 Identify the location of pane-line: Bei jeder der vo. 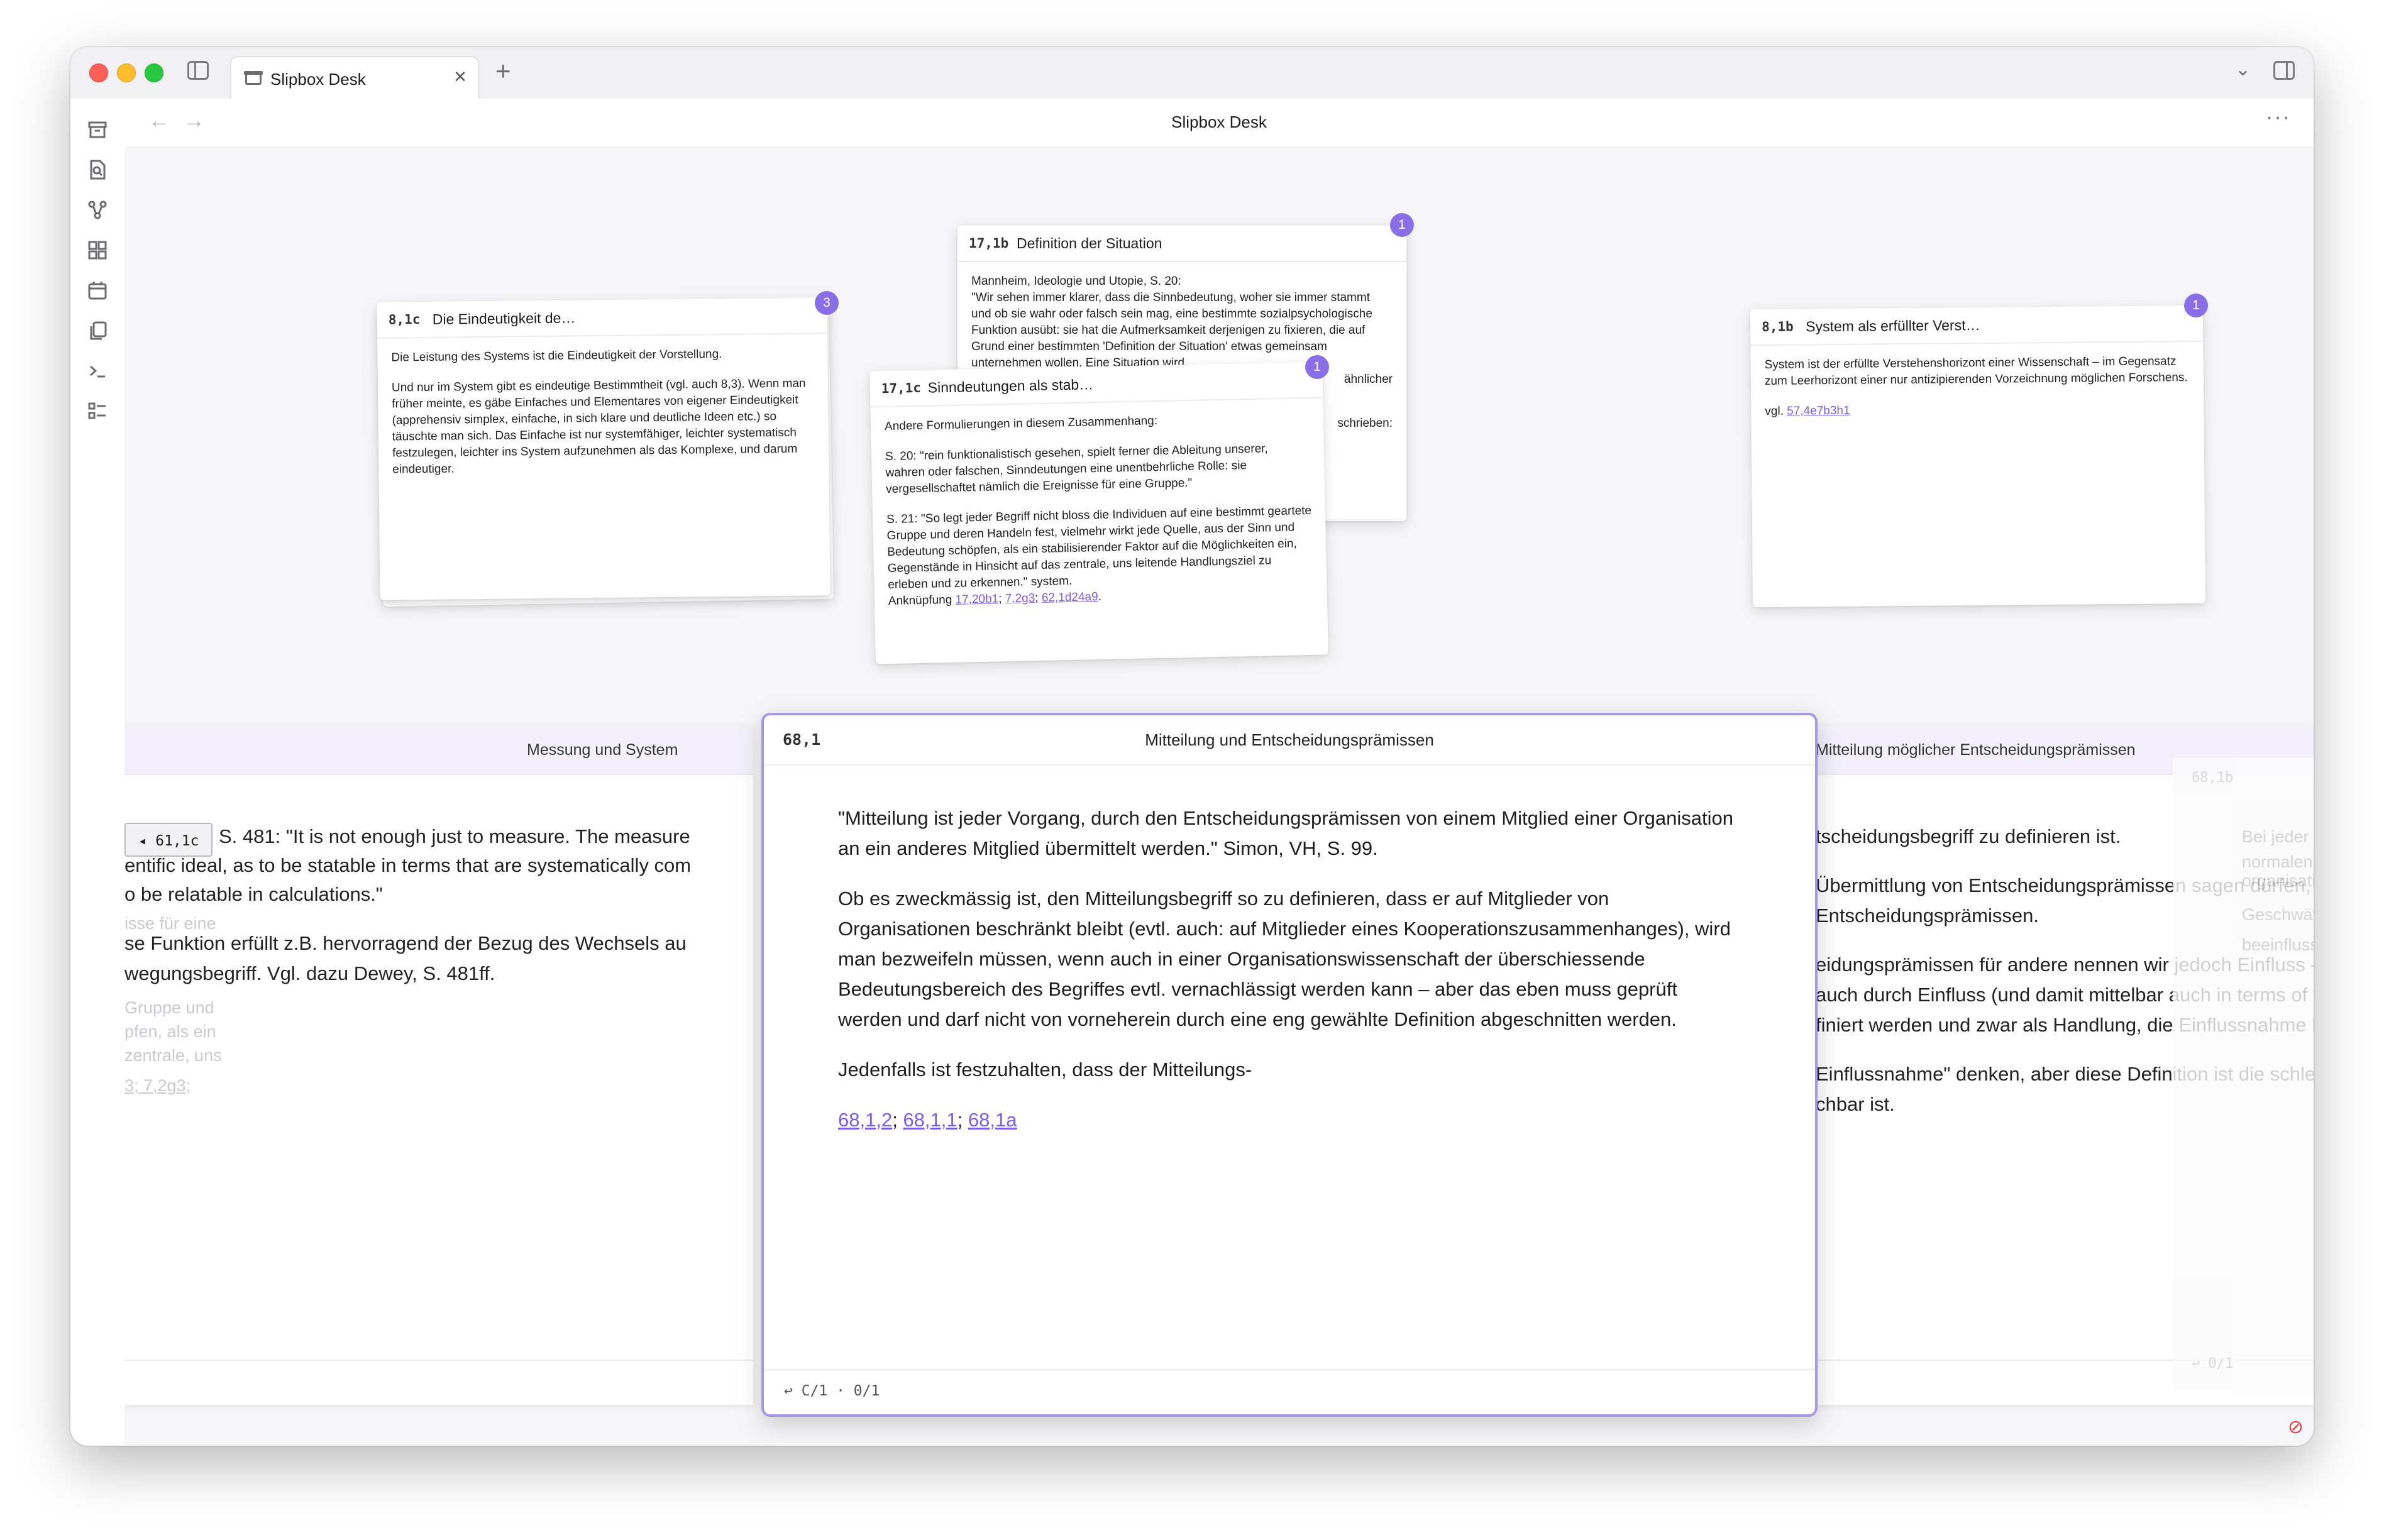
(2278, 836).